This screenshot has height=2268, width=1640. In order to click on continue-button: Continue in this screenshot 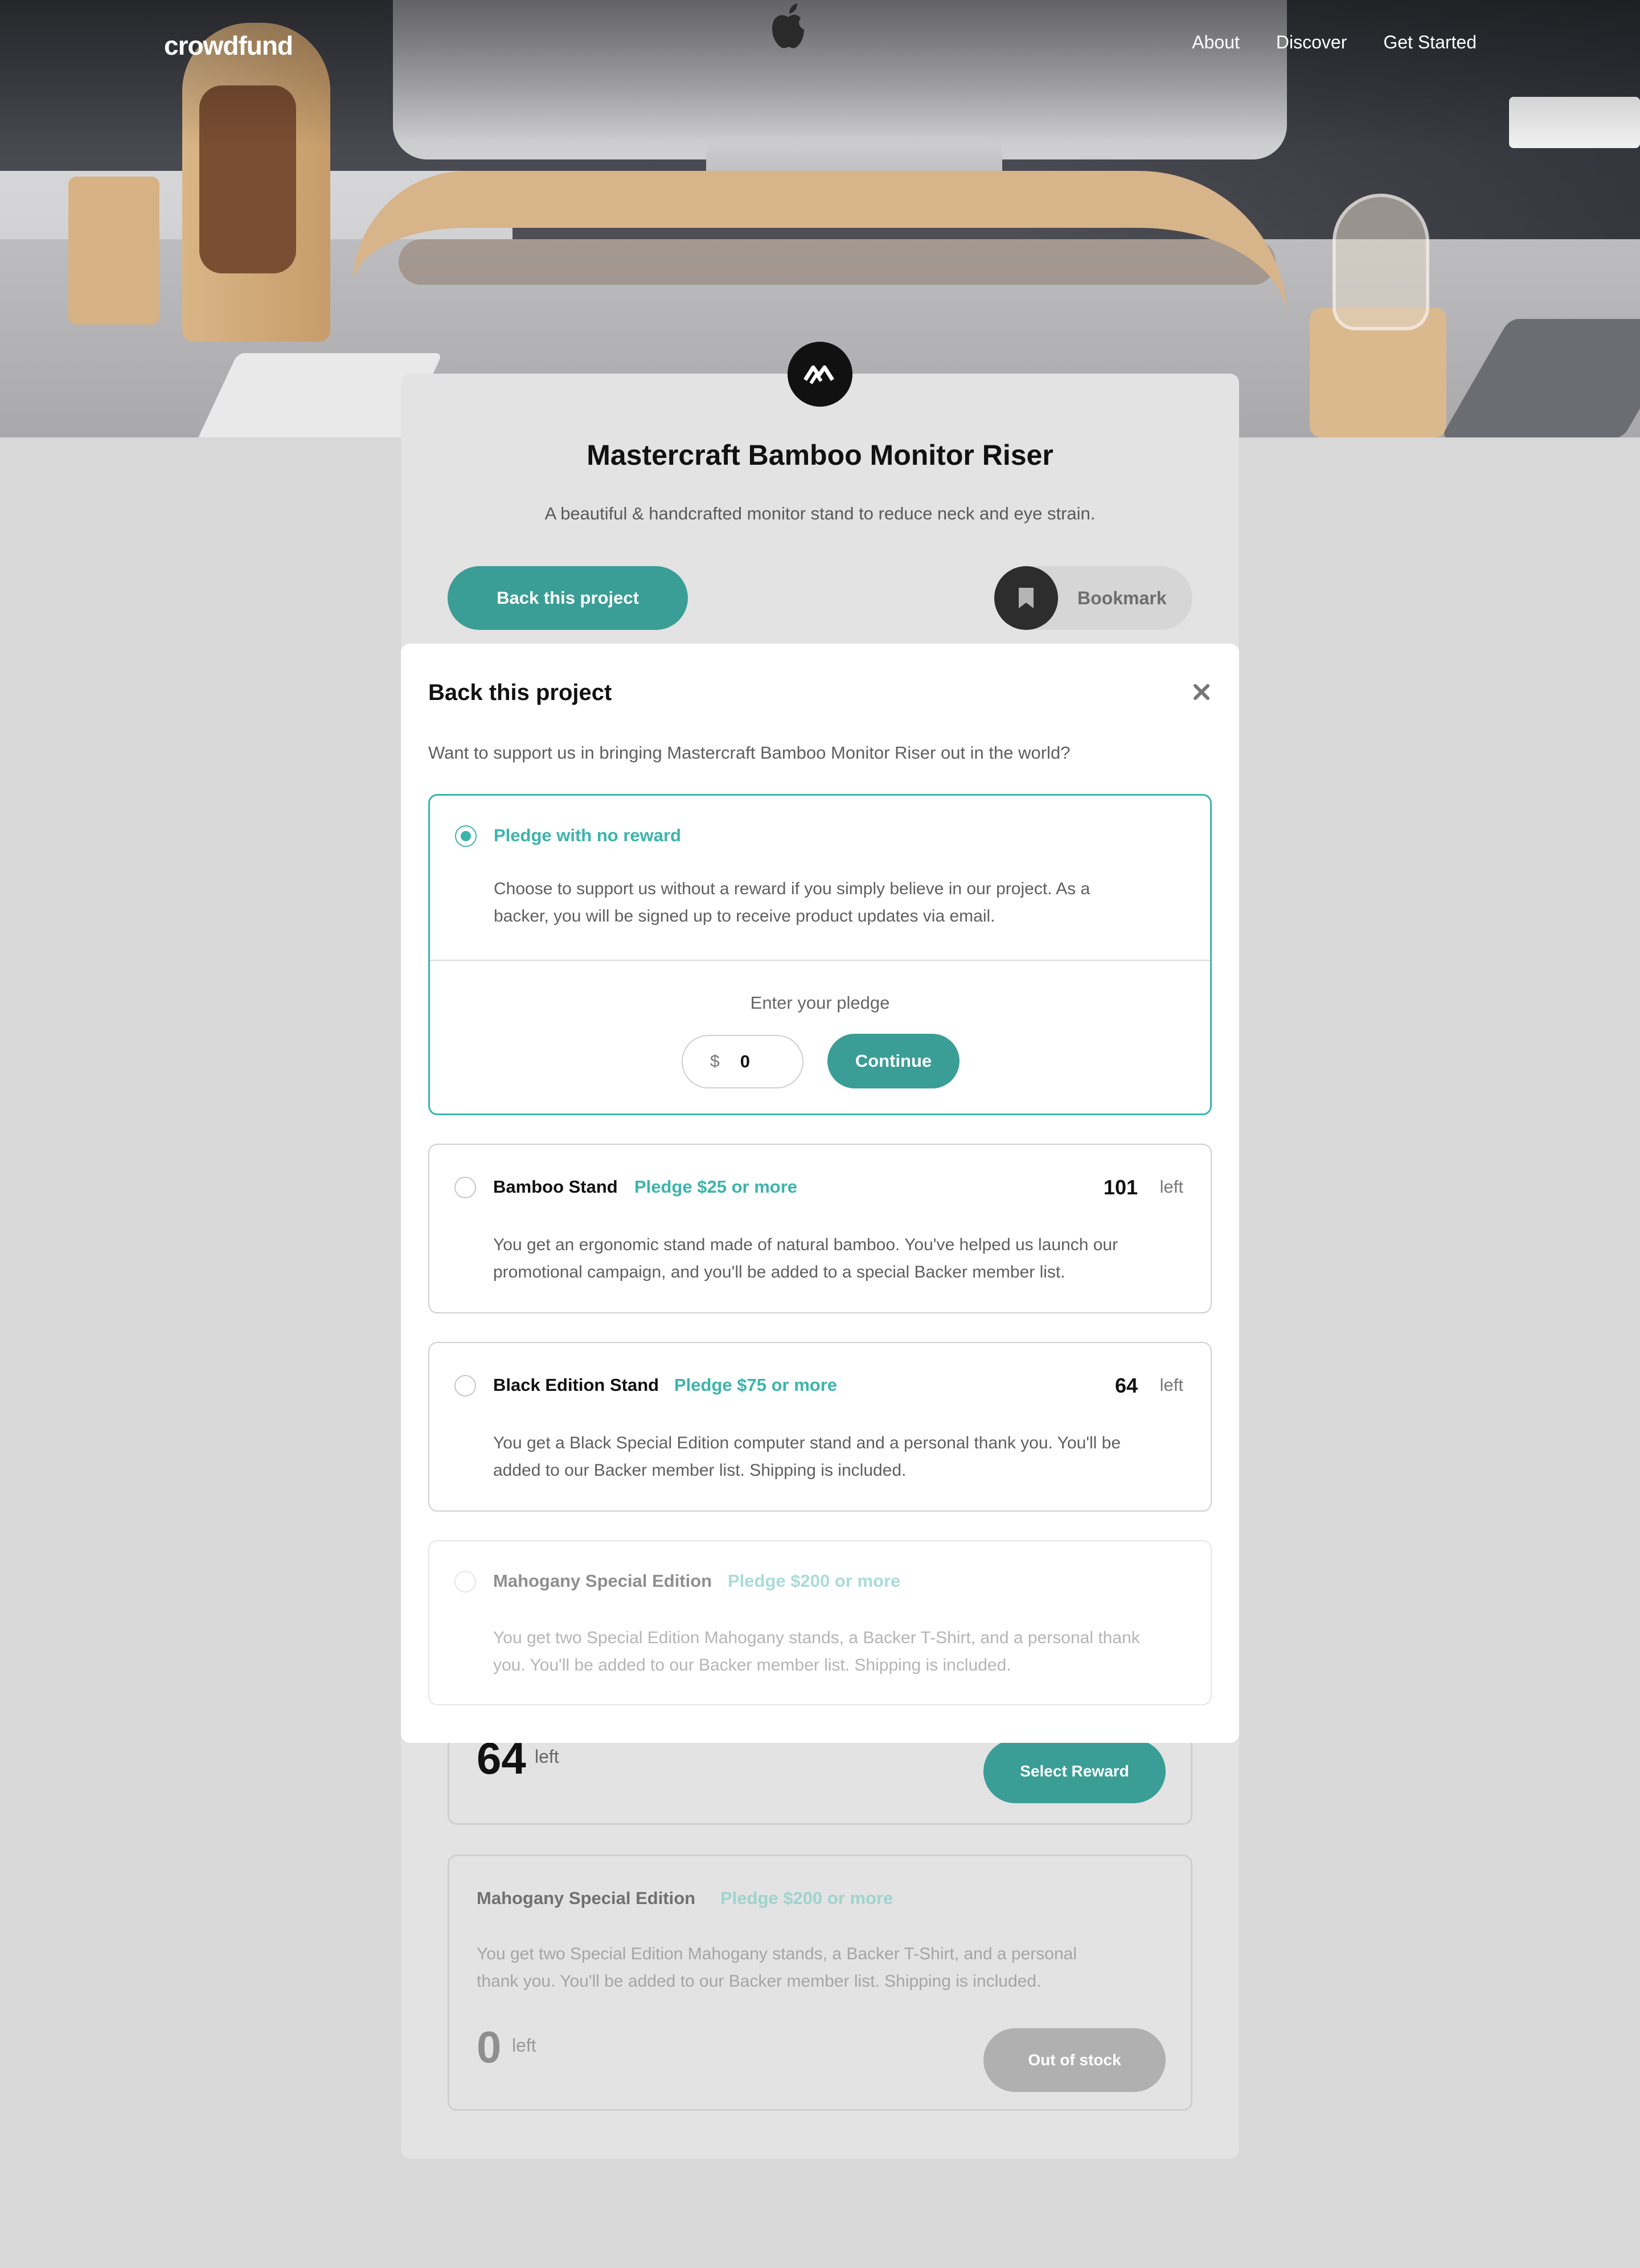, I will do `click(893, 1061)`.